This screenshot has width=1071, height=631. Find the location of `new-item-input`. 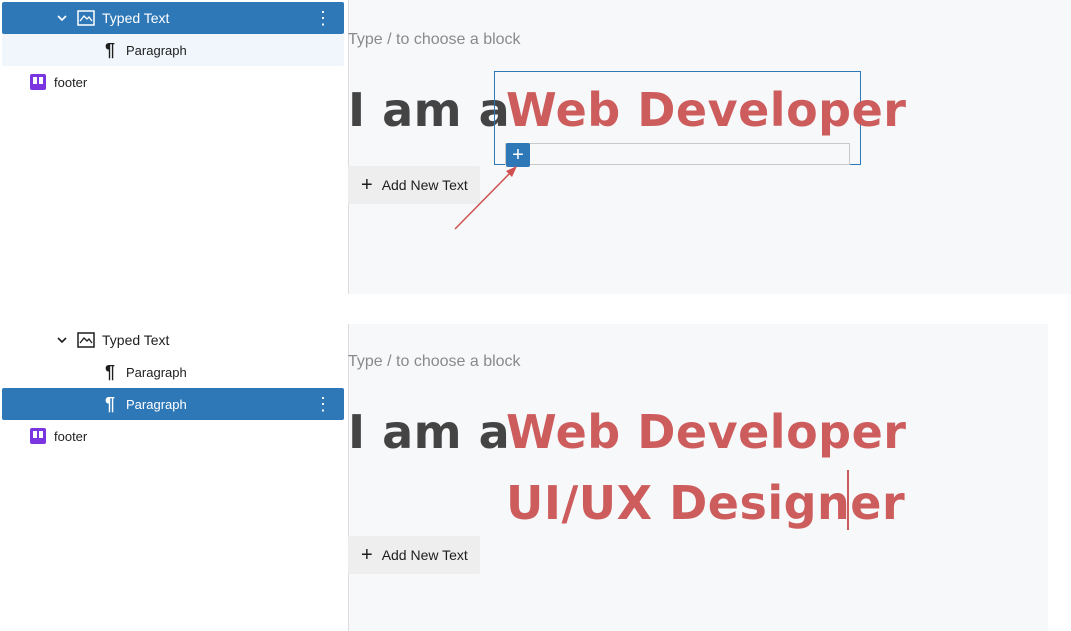

new-item-input is located at coordinates (677, 154).